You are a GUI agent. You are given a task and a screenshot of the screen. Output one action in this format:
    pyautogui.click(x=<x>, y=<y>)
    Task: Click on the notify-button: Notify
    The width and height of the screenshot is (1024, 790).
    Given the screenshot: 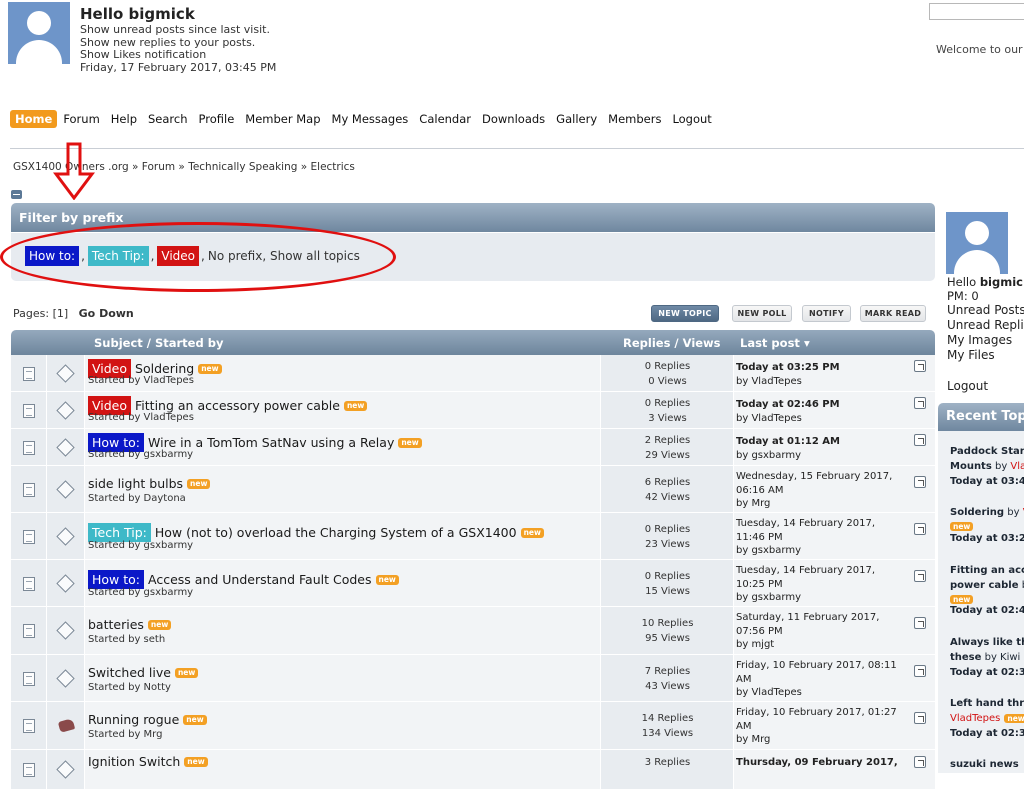 What is the action you would take?
    pyautogui.click(x=826, y=313)
    